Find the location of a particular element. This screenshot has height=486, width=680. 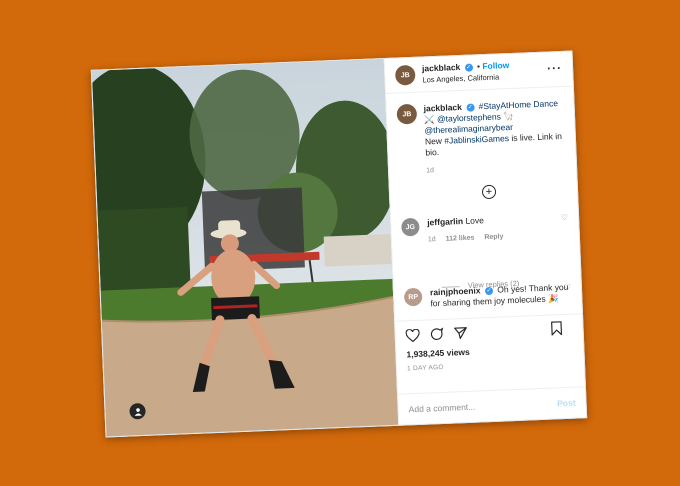

heart-icon is located at coordinates (412, 335).